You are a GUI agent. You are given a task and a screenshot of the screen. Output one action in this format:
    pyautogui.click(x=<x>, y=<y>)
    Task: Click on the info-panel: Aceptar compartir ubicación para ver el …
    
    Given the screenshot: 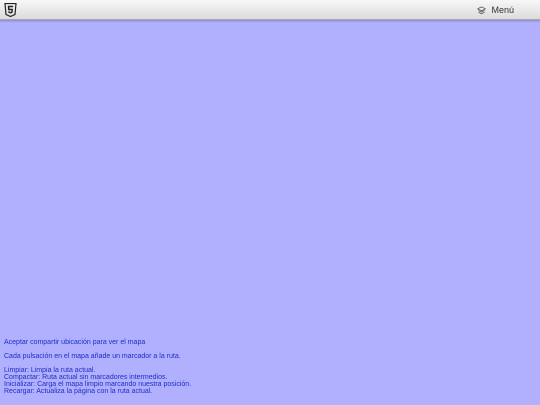 What is the action you would take?
    pyautogui.click(x=204, y=367)
    